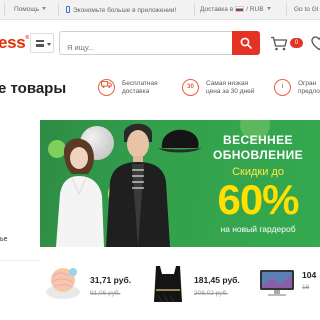 This screenshot has height=320, width=320. I want to click on hamburger-icon, so click(40, 43).